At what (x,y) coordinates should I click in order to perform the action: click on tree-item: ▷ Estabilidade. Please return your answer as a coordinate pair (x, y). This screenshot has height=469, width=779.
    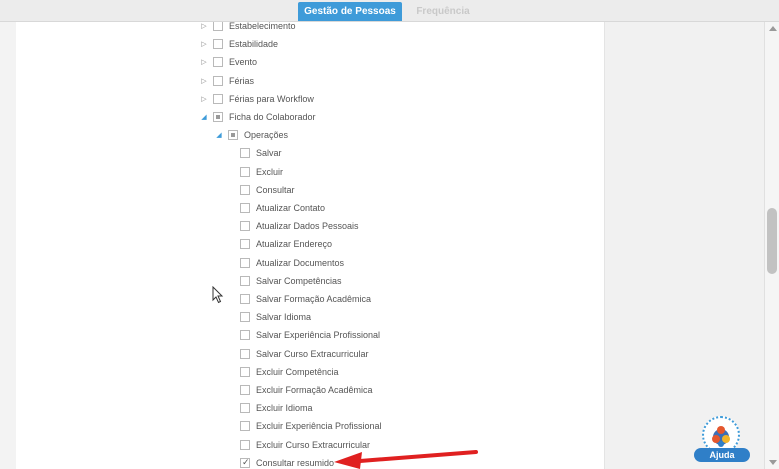
    Looking at the image, I should click on (238, 44).